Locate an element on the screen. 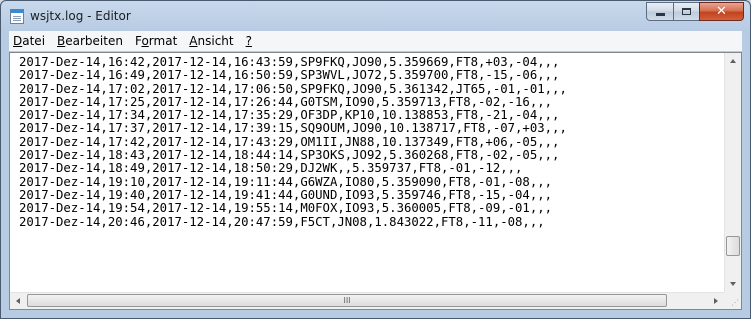 The height and width of the screenshot is (319, 751). scroll-right-icon is located at coordinates (716, 301).